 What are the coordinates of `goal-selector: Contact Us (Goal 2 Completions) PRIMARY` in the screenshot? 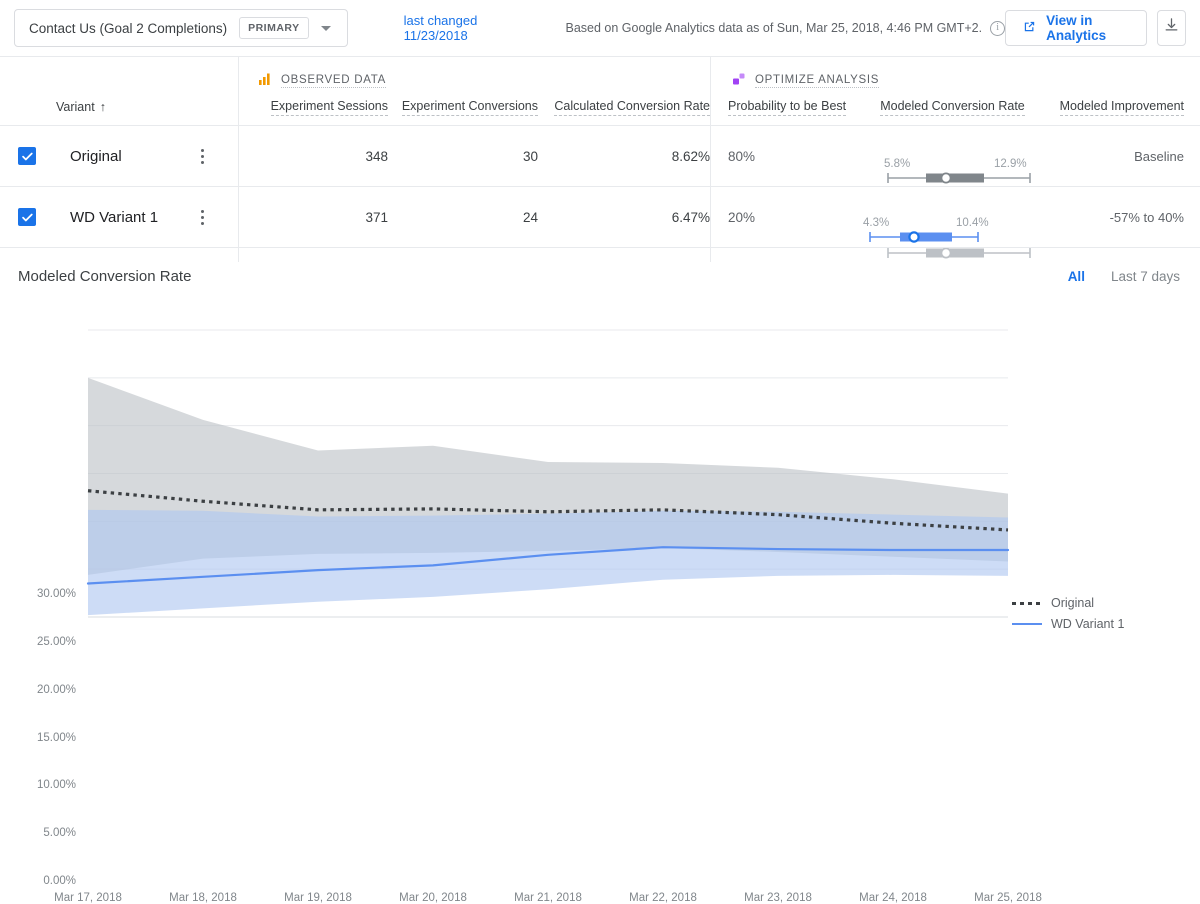 It's located at (181, 28).